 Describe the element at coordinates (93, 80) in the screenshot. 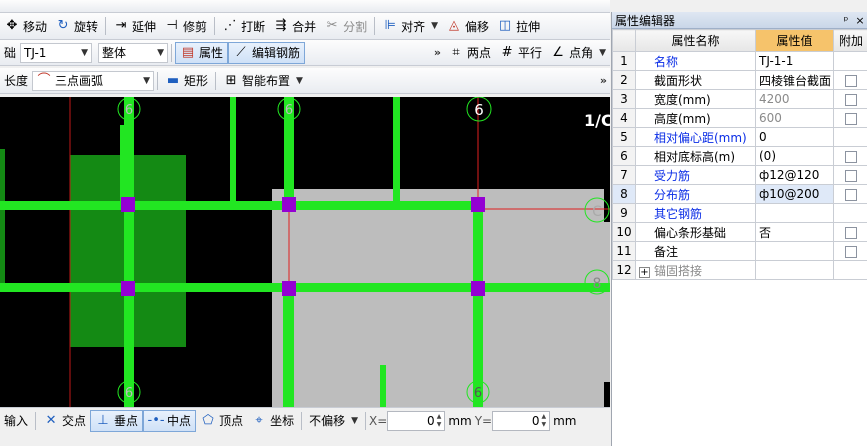

I see `arc-mode-select: ⌒ 三点画弧 ▼` at that location.